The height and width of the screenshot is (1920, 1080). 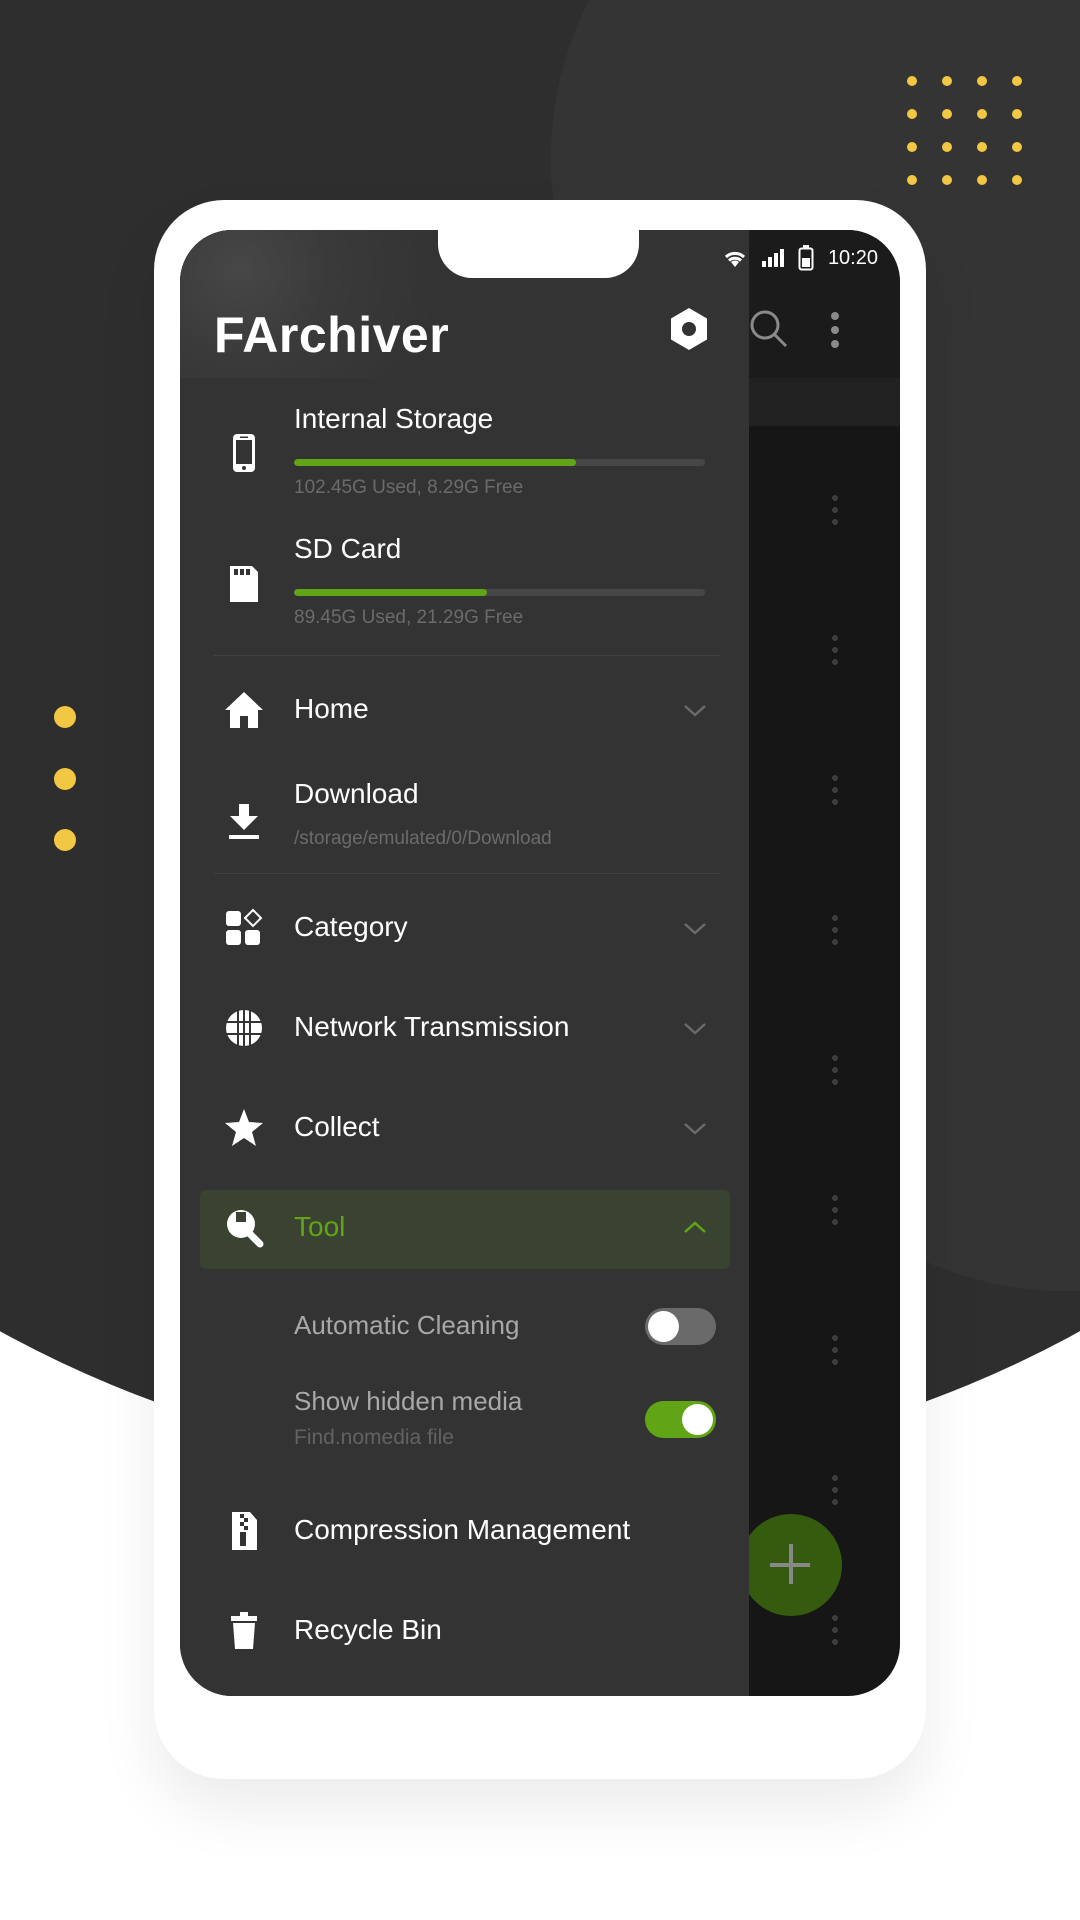 What do you see at coordinates (464, 1228) in the screenshot?
I see `menu-item-tool: Tool` at bounding box center [464, 1228].